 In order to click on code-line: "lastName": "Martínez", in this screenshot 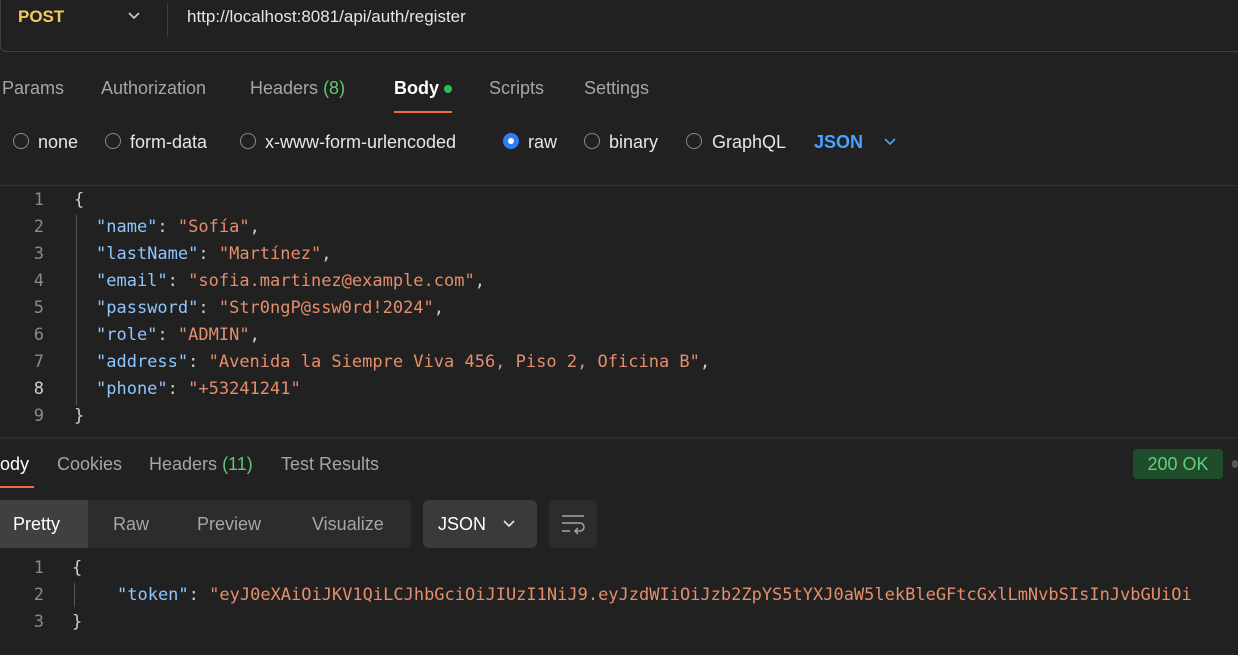, I will do `click(214, 254)`.